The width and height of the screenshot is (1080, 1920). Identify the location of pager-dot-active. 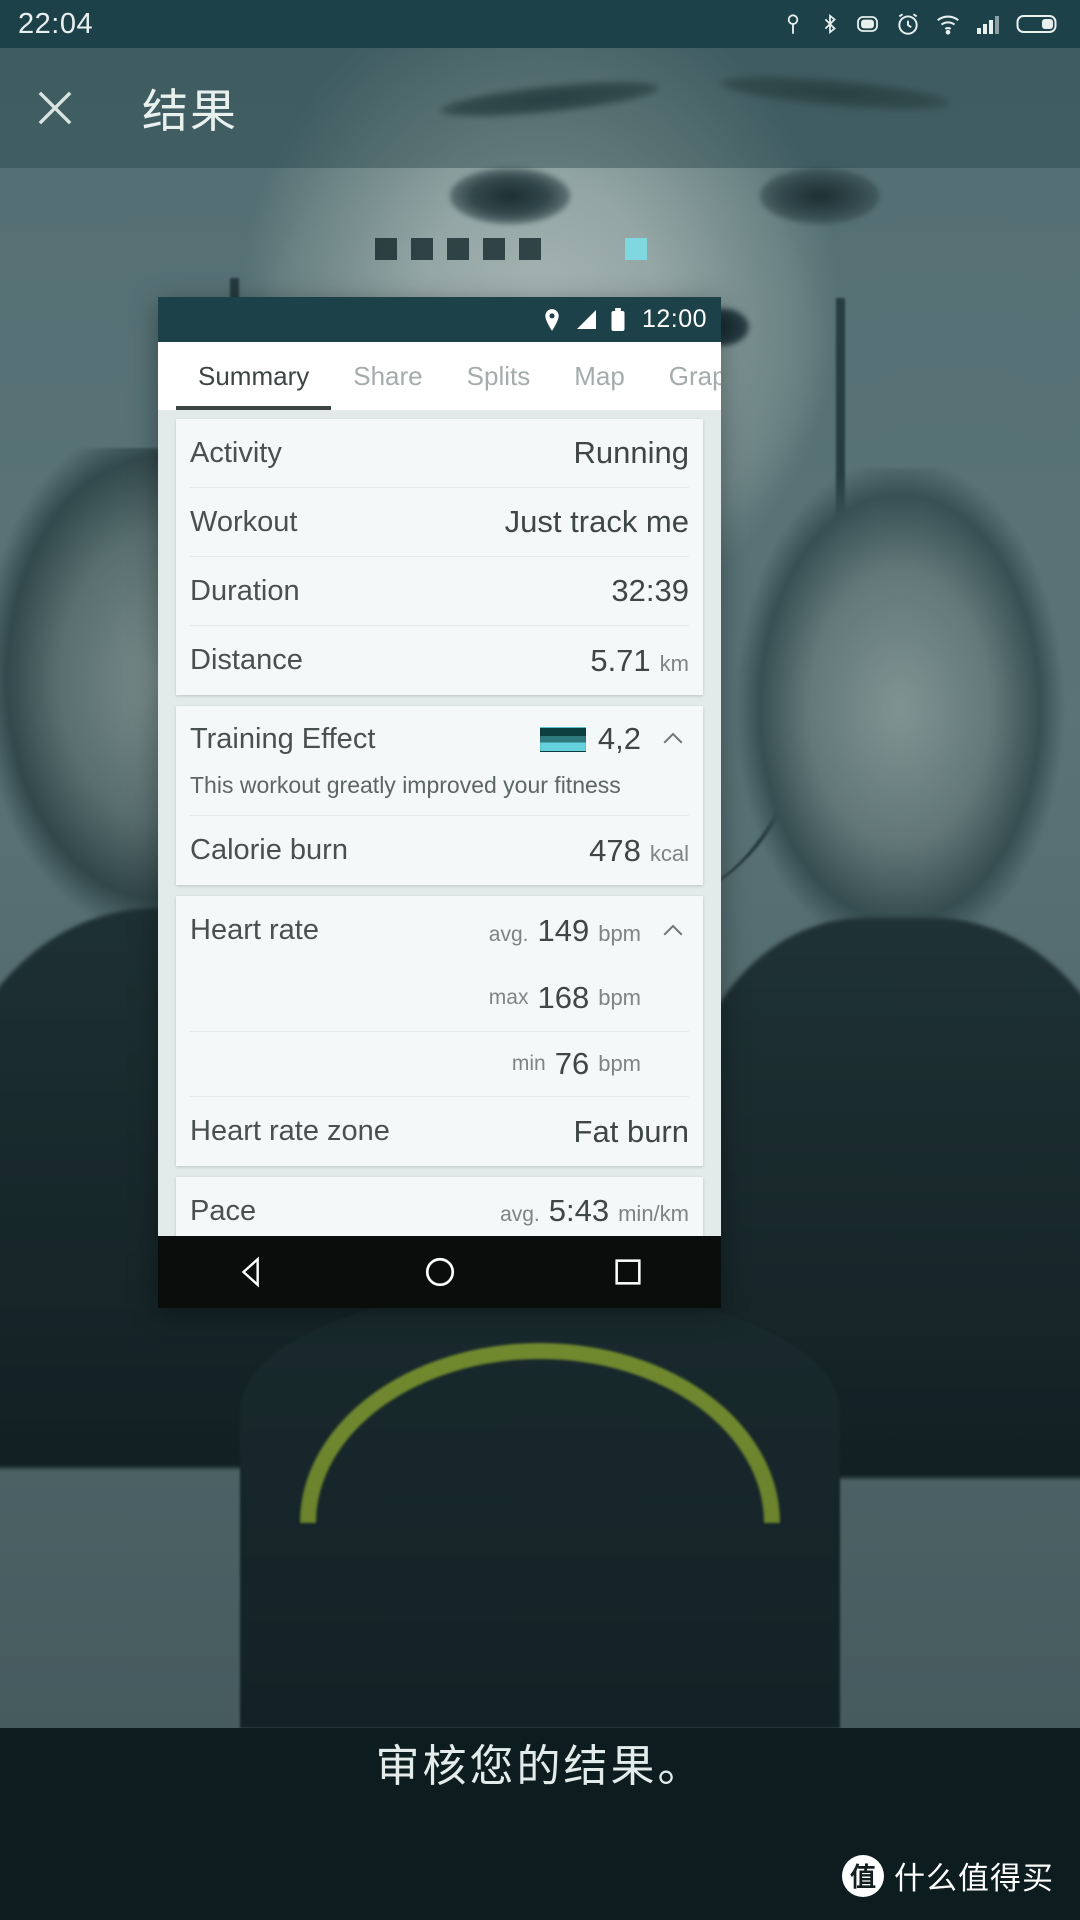
(636, 249).